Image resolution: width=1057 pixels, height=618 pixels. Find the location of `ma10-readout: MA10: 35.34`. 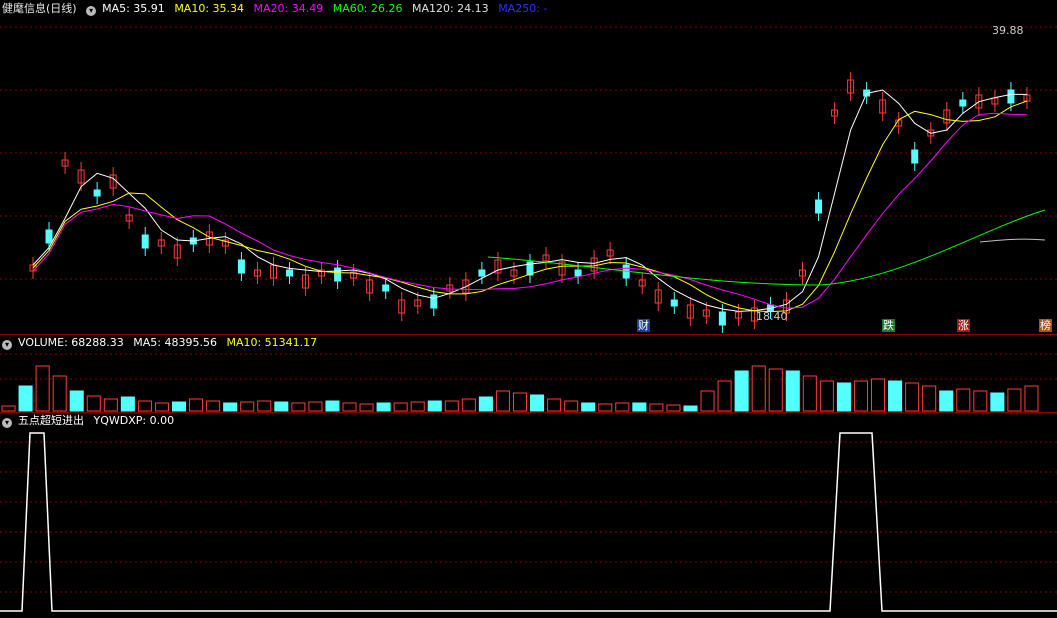

ma10-readout: MA10: 35.34 is located at coordinates (209, 8).